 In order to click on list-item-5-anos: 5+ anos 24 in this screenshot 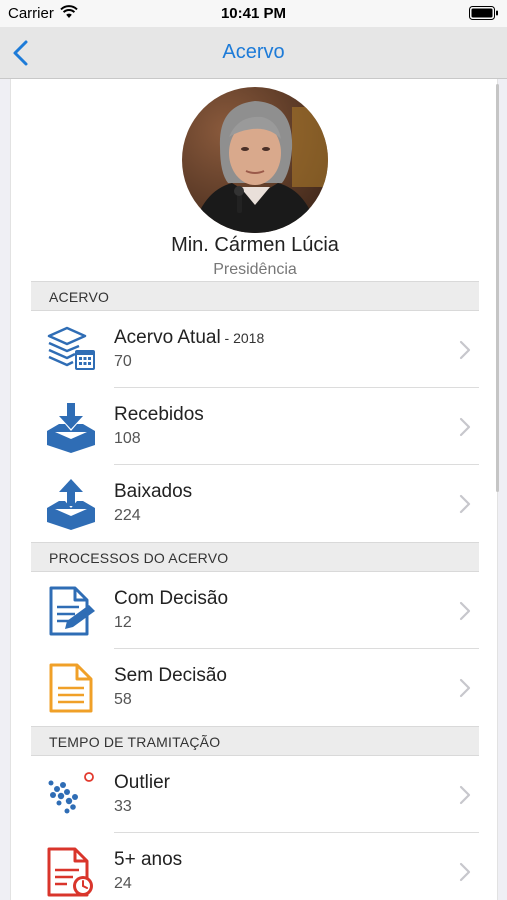, I will do `click(255, 866)`.